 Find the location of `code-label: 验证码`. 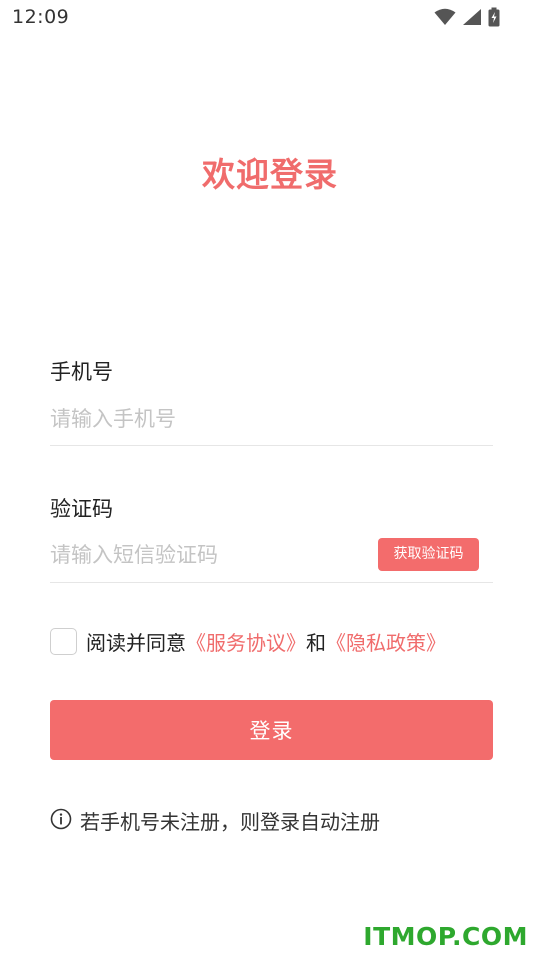

code-label: 验证码 is located at coordinates (81, 509).